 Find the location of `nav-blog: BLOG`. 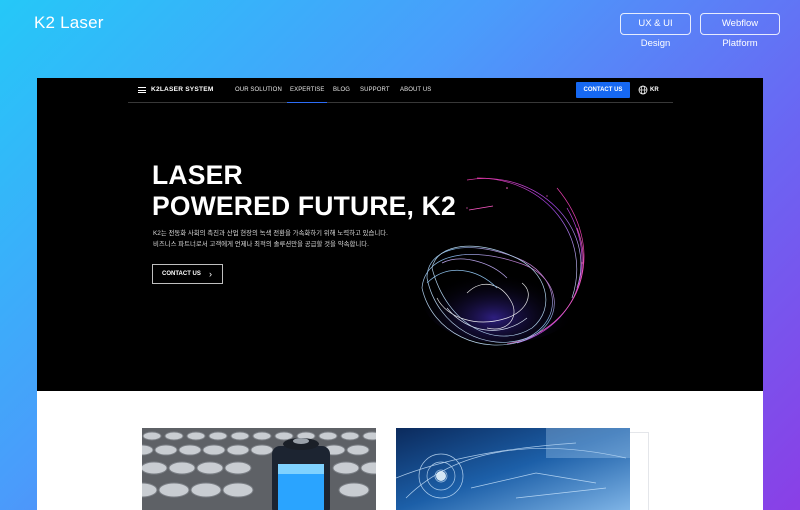

nav-blog: BLOG is located at coordinates (341, 90).